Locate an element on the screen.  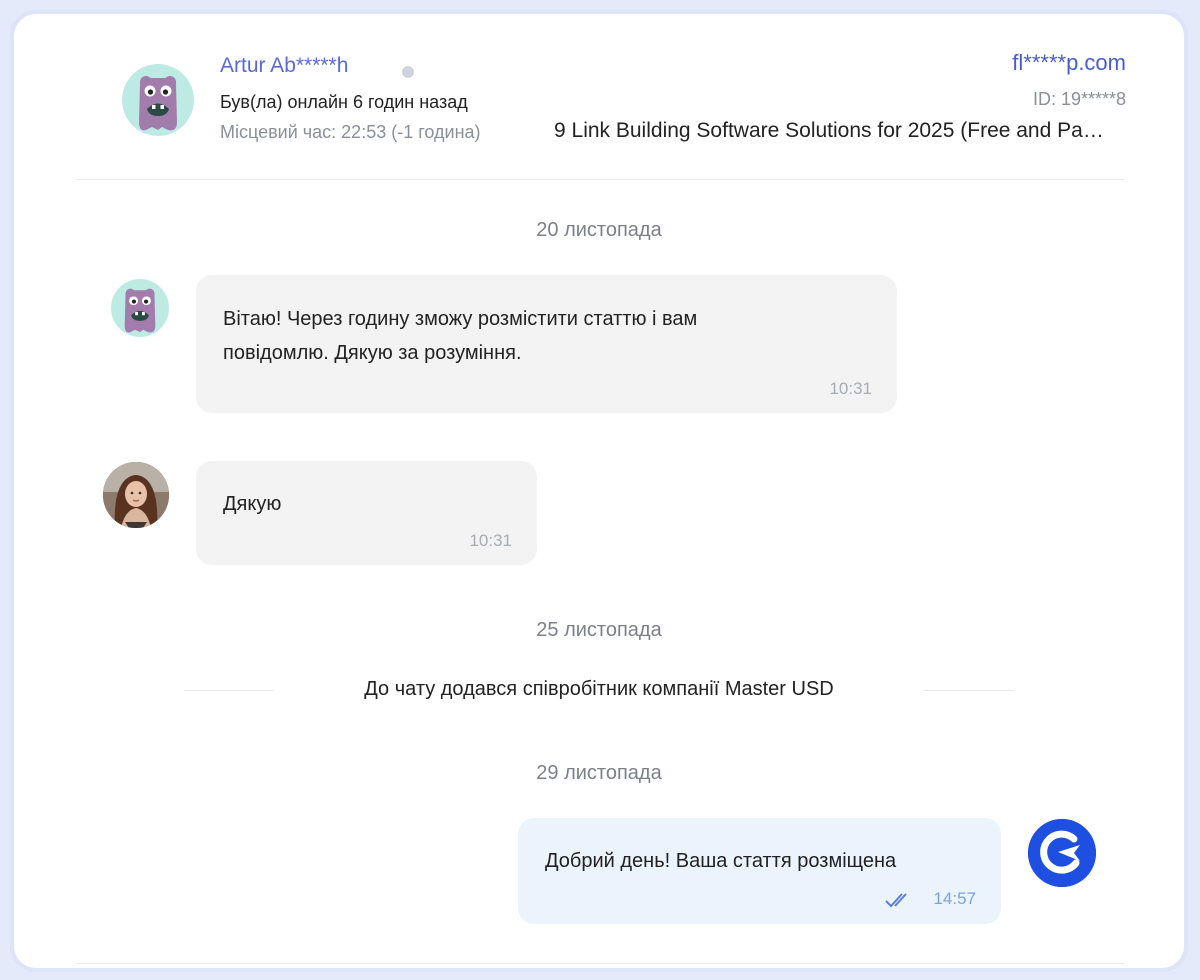
contact-avatar-small is located at coordinates (140, 308).